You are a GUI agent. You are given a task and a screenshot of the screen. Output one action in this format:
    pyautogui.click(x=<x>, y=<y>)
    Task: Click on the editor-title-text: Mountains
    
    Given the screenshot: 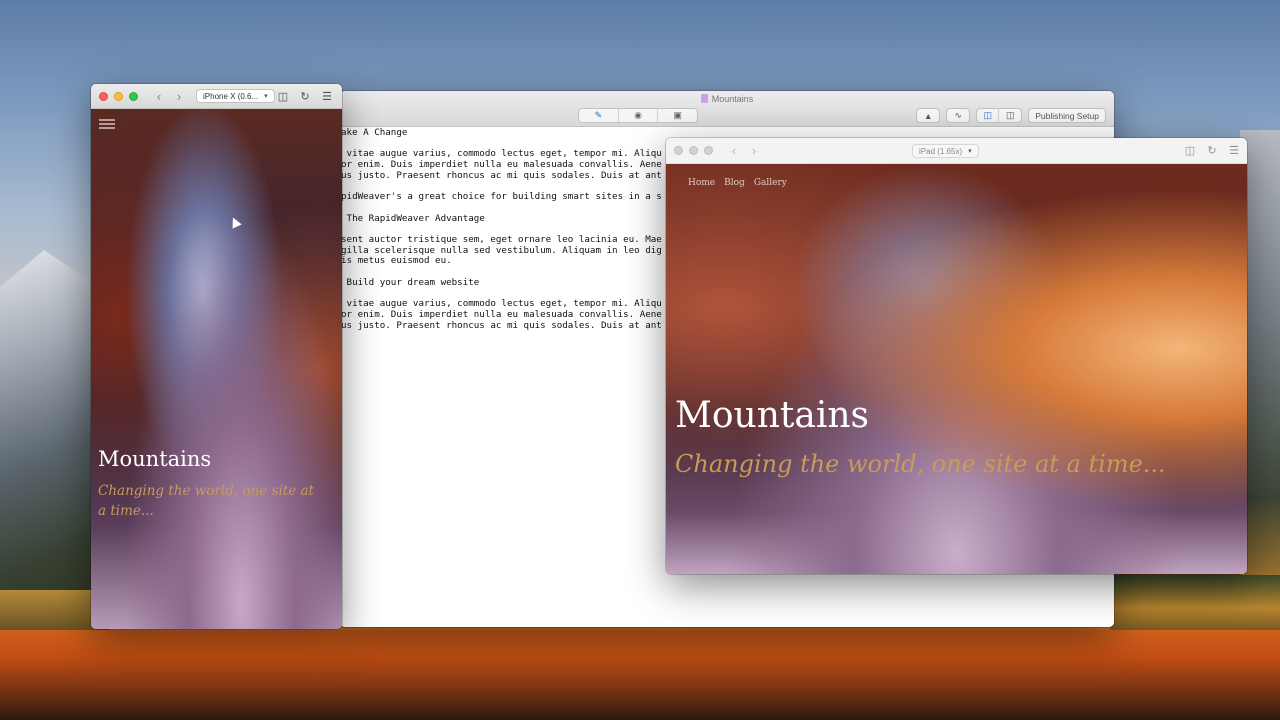 What is the action you would take?
    pyautogui.click(x=732, y=99)
    